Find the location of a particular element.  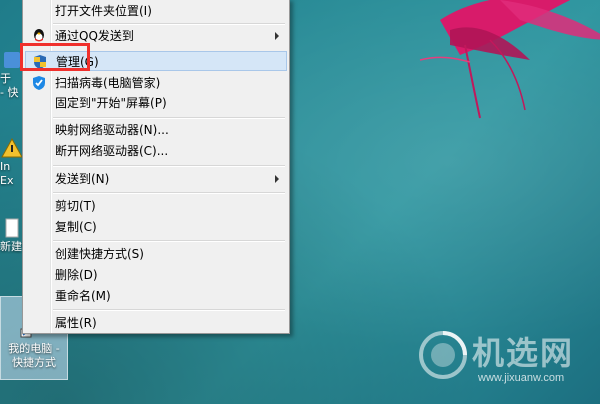

desktop-icon-internet-explorer: In Ex is located at coordinates (12, 163).